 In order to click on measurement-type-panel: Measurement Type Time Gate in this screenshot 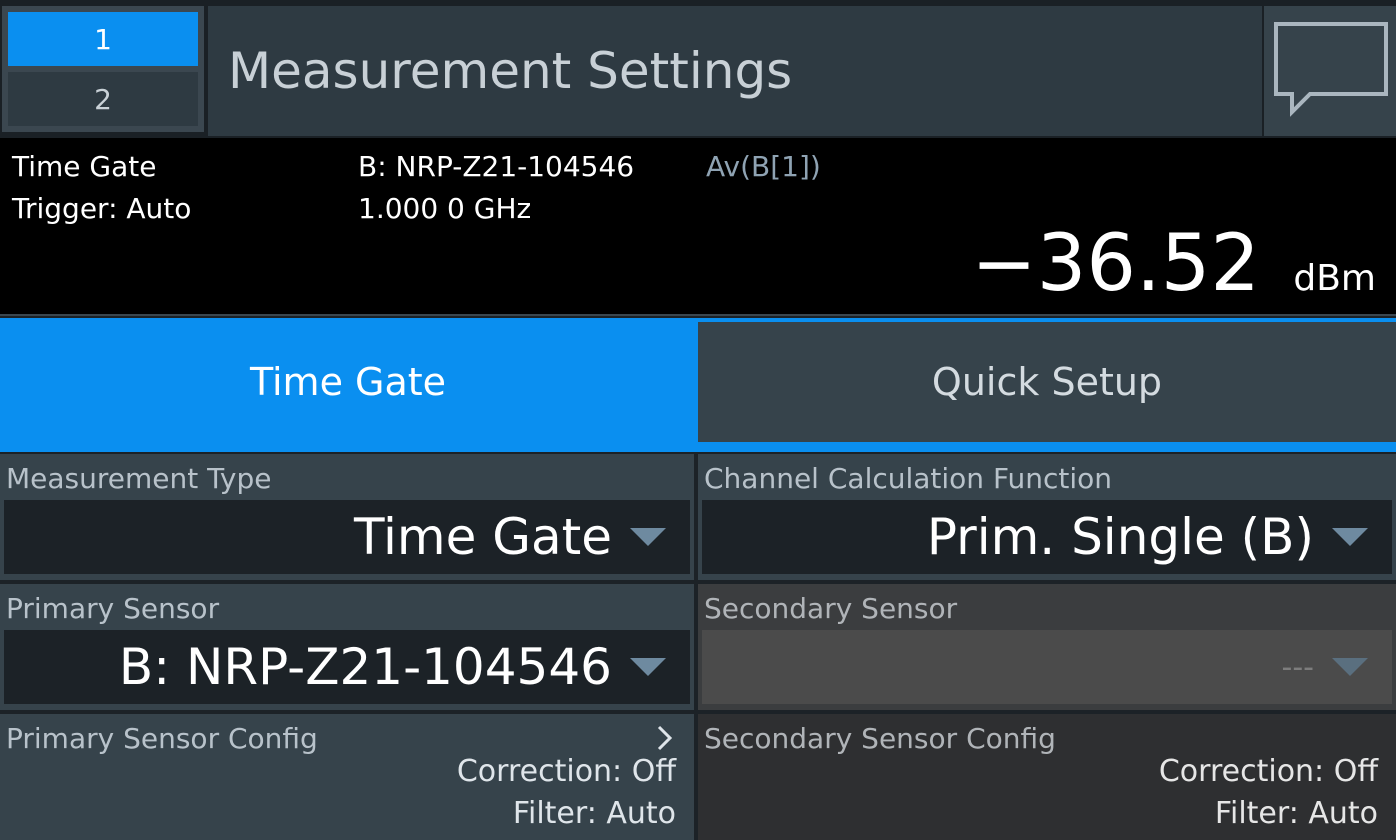, I will do `click(347, 517)`.